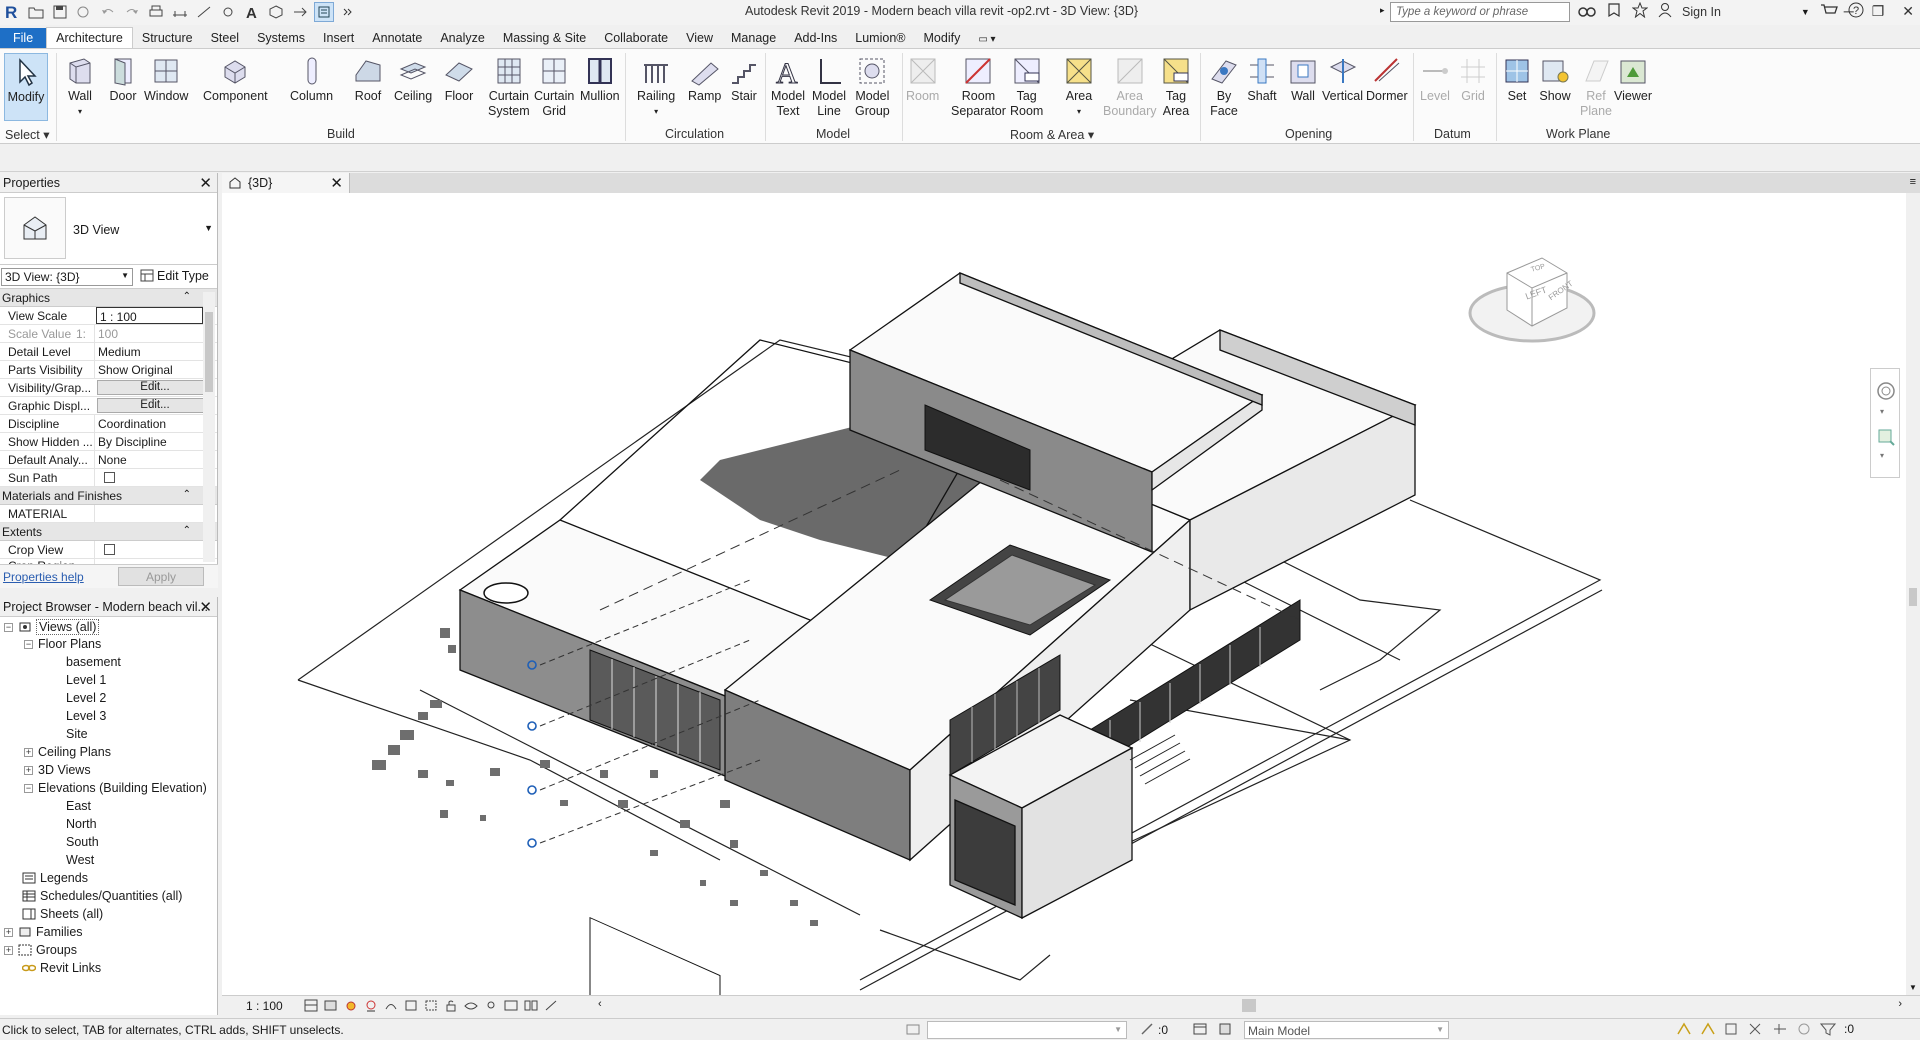 This screenshot has height=1040, width=1920. I want to click on tab-file: File, so click(23, 38).